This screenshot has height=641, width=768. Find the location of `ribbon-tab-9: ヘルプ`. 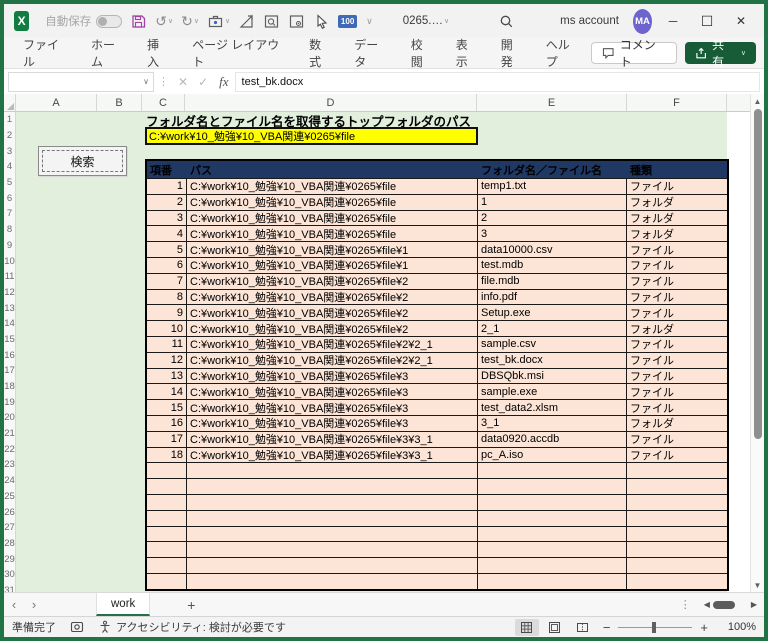

ribbon-tab-9: ヘルプ is located at coordinates (563, 53).